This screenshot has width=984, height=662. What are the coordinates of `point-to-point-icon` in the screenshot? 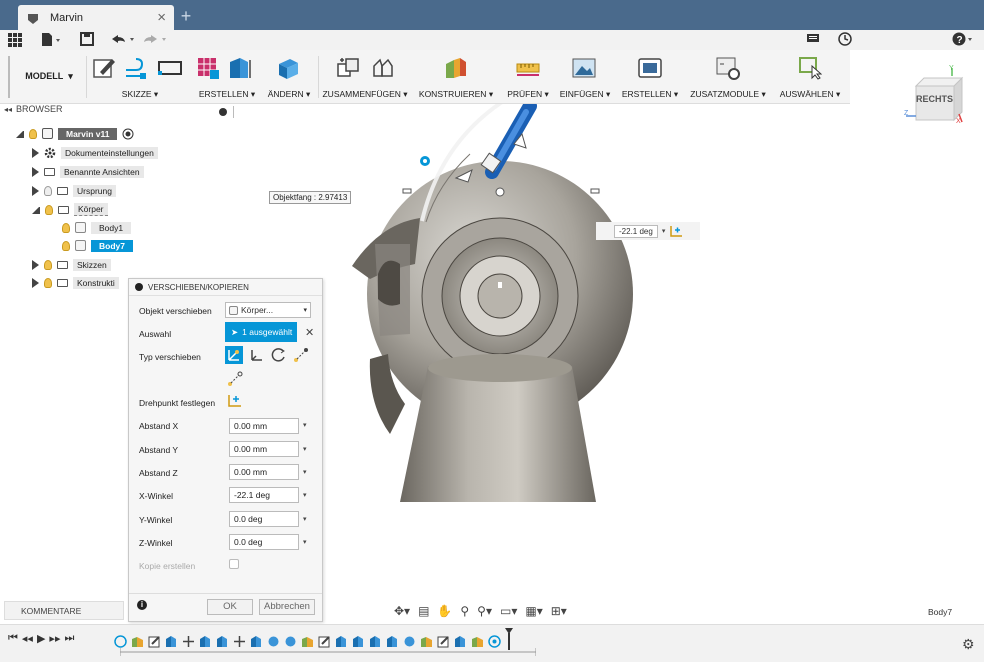 It's located at (301, 355).